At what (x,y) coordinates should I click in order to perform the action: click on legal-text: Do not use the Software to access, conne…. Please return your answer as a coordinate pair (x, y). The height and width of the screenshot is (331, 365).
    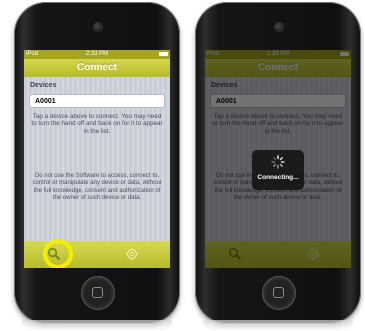
    Looking at the image, I should click on (97, 187).